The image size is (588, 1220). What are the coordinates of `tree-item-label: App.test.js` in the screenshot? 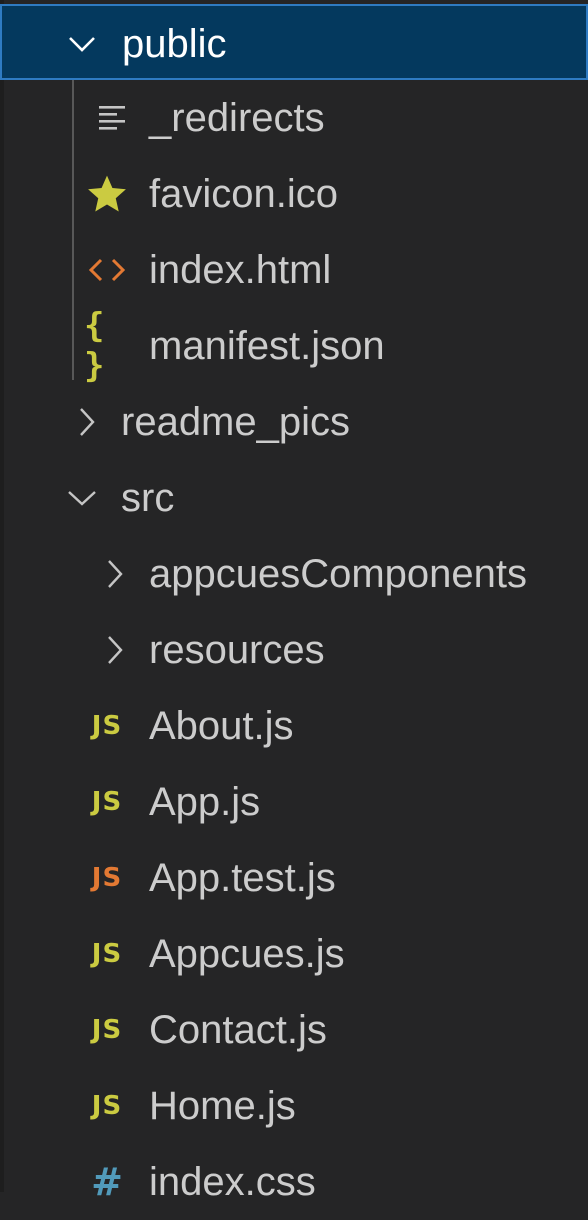 It's located at (242, 878).